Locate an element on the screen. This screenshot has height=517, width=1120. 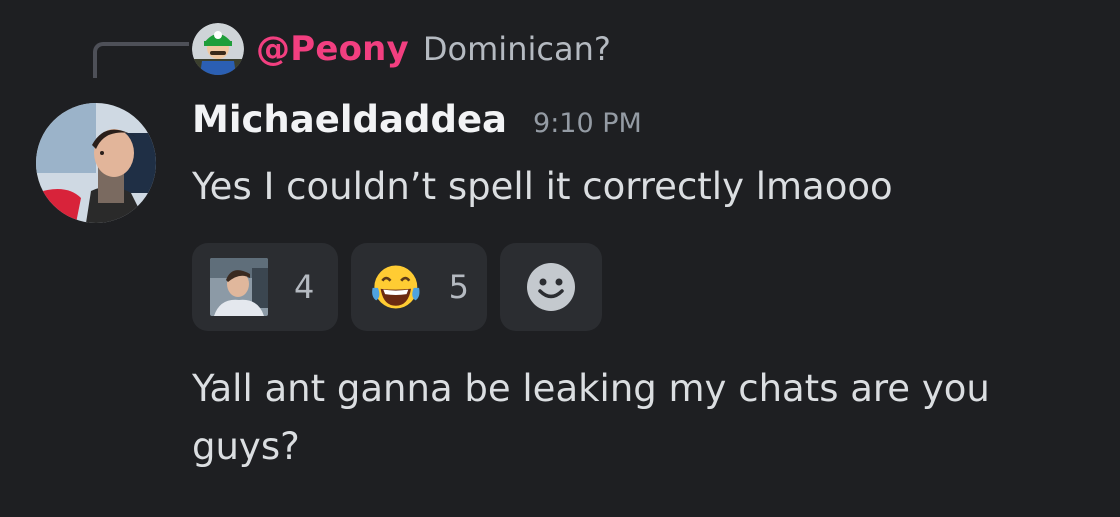
username: Michaeldaddea is located at coordinates (349, 119).